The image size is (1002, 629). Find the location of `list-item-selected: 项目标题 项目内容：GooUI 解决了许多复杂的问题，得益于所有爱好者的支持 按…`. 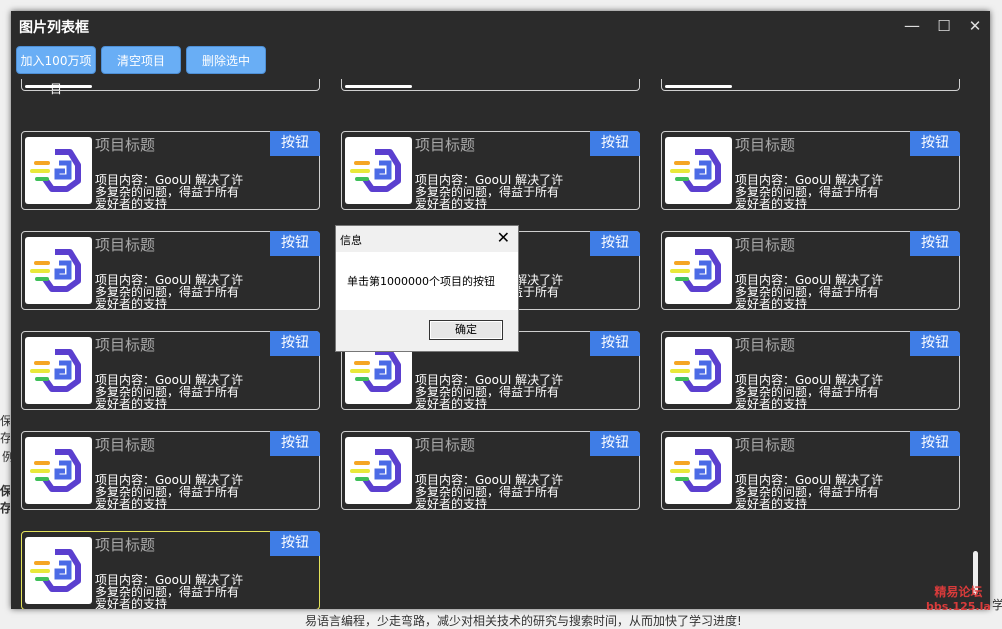

list-item-selected: 项目标题 项目内容：GooUI 解决了许多复杂的问题，得益于所有爱好者的支持 按… is located at coordinates (170, 570).